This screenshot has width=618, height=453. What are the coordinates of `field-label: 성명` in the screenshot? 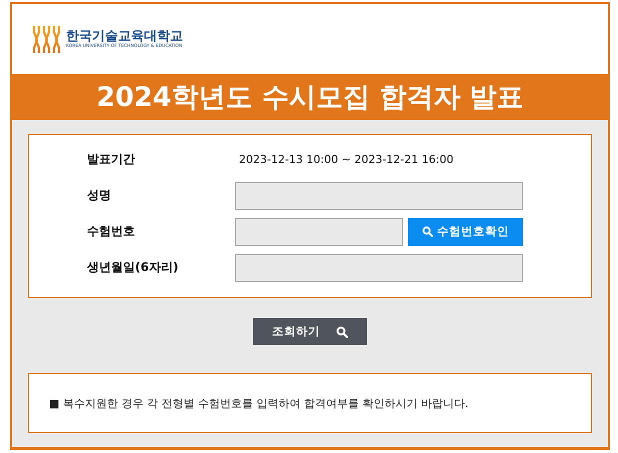 It's located at (99, 195).